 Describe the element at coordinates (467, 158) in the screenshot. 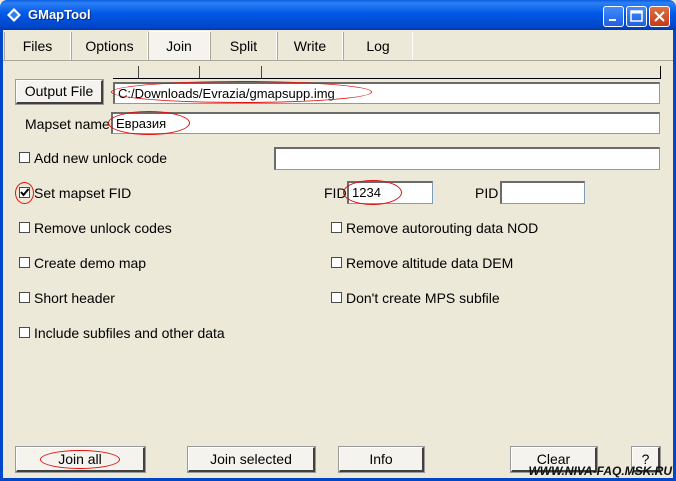

I see `unlock-code-field` at that location.